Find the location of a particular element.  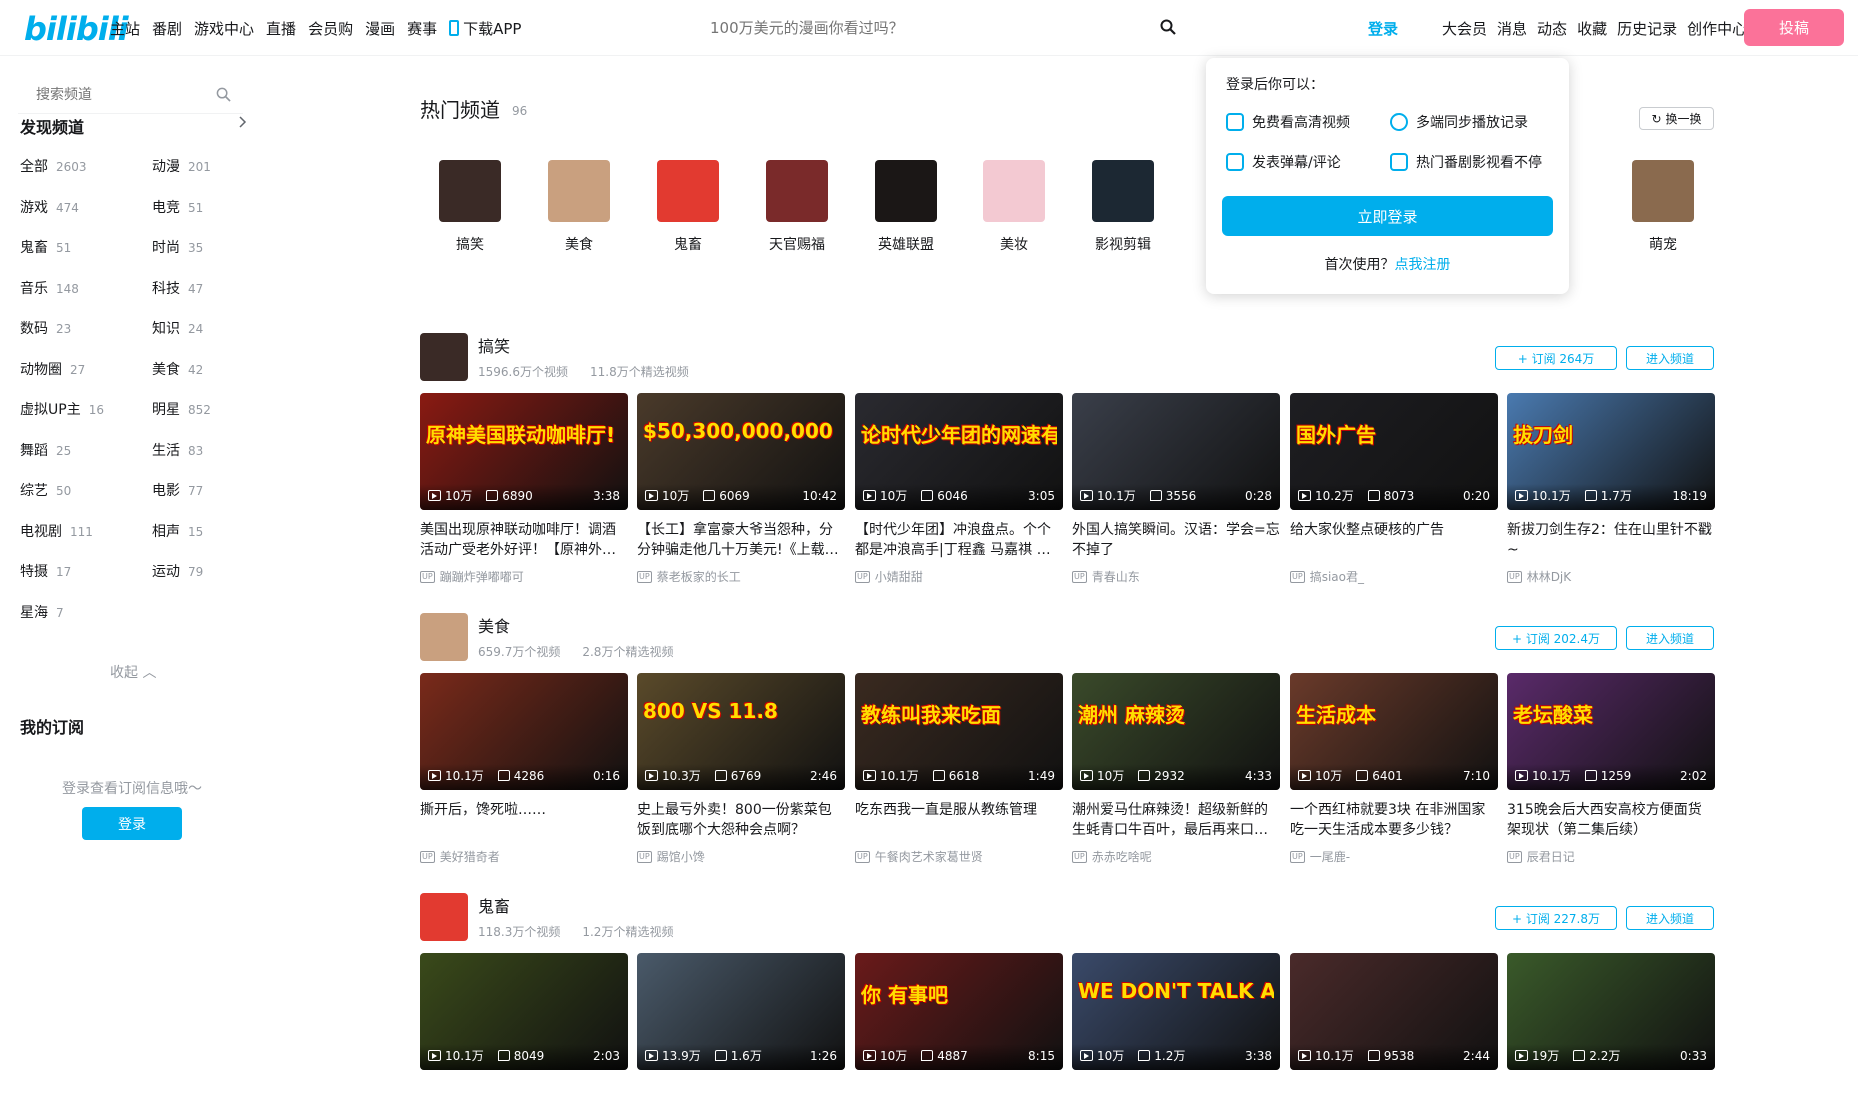

video-card: 拔刀剑 10.1万 1.7万 18:19 新拔刀剑生存2：住在山里针不戳~ UP 林林DjK is located at coordinates (1611, 489).